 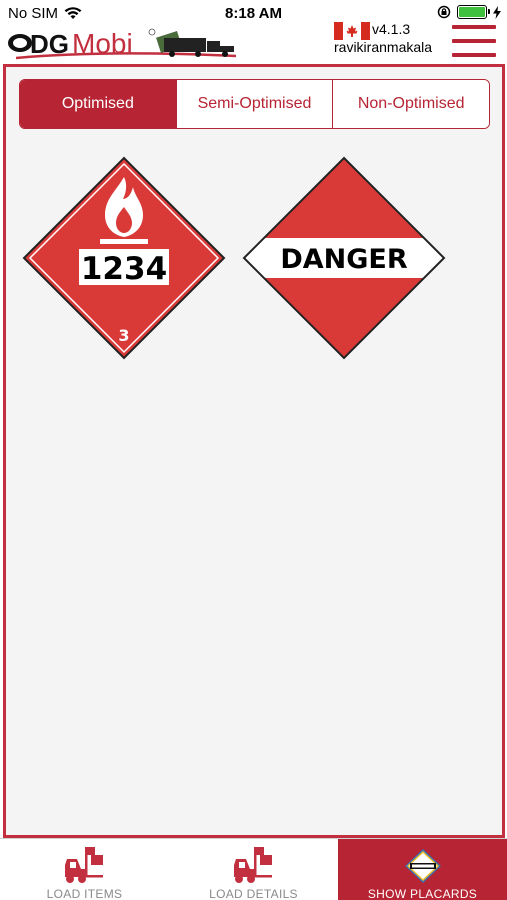 What do you see at coordinates (253, 893) in the screenshot?
I see `tab-label: LOAD DETAILS` at bounding box center [253, 893].